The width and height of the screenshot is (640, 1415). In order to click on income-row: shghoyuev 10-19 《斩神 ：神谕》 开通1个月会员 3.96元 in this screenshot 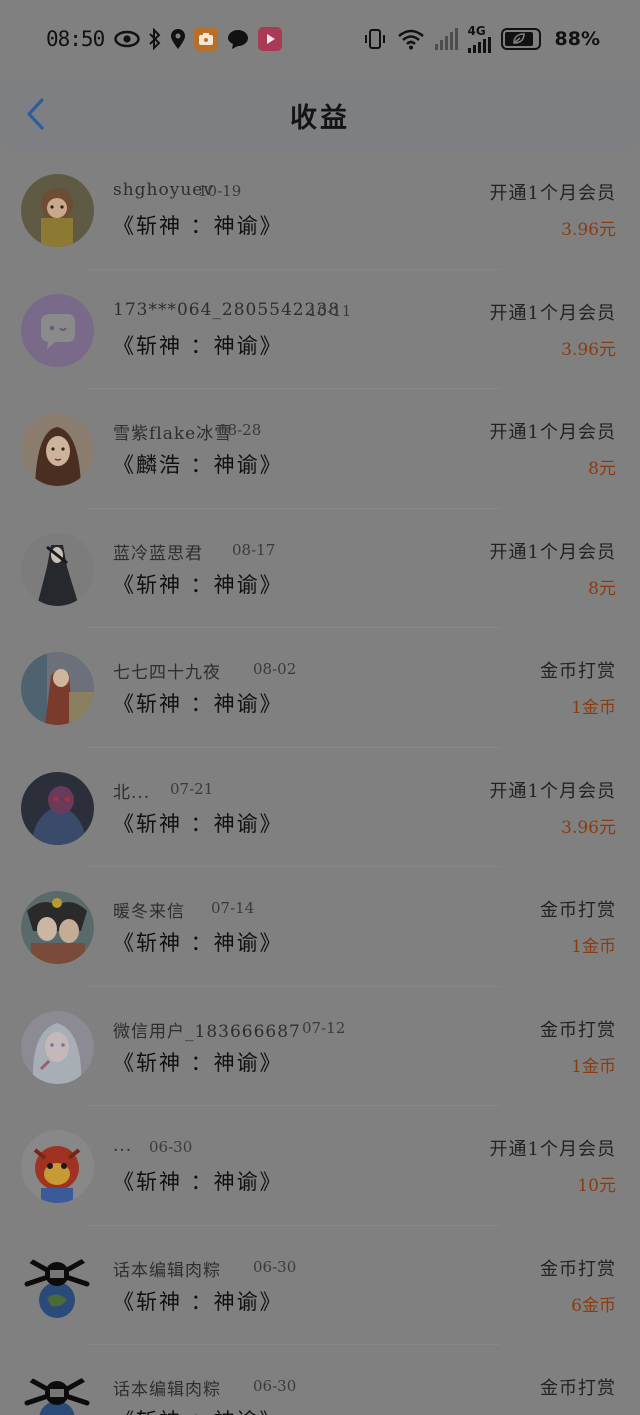, I will do `click(320, 210)`.